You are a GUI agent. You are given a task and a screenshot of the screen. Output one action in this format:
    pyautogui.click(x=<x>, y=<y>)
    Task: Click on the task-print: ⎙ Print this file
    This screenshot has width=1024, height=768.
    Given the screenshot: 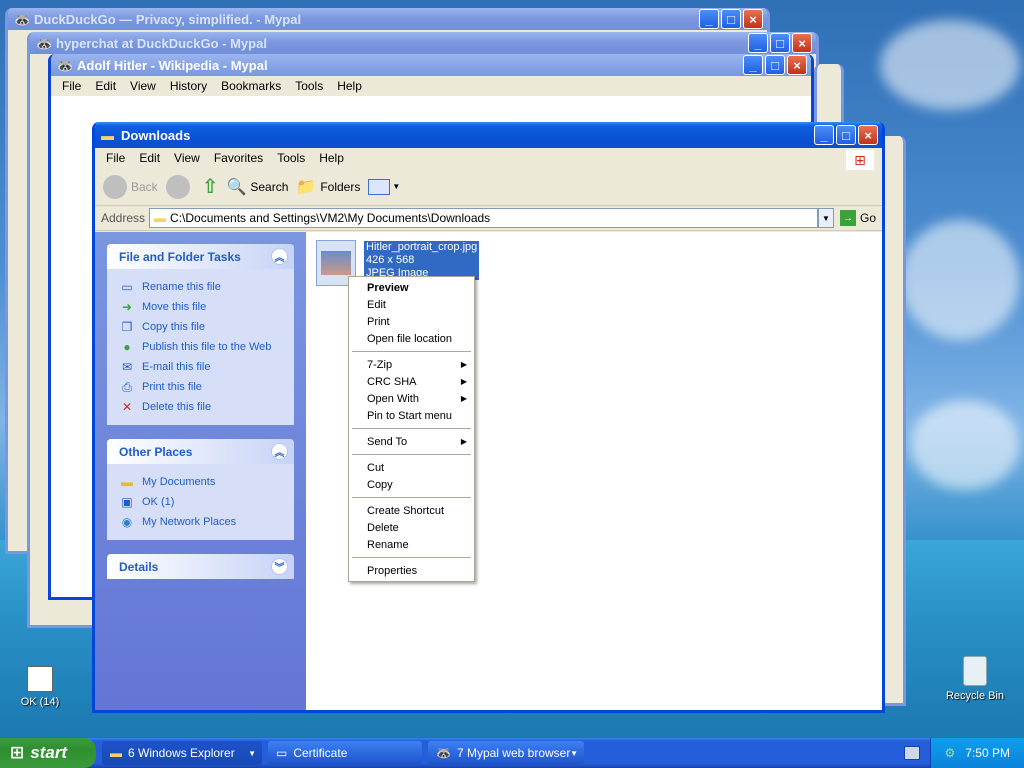 What is the action you would take?
    pyautogui.click(x=200, y=387)
    